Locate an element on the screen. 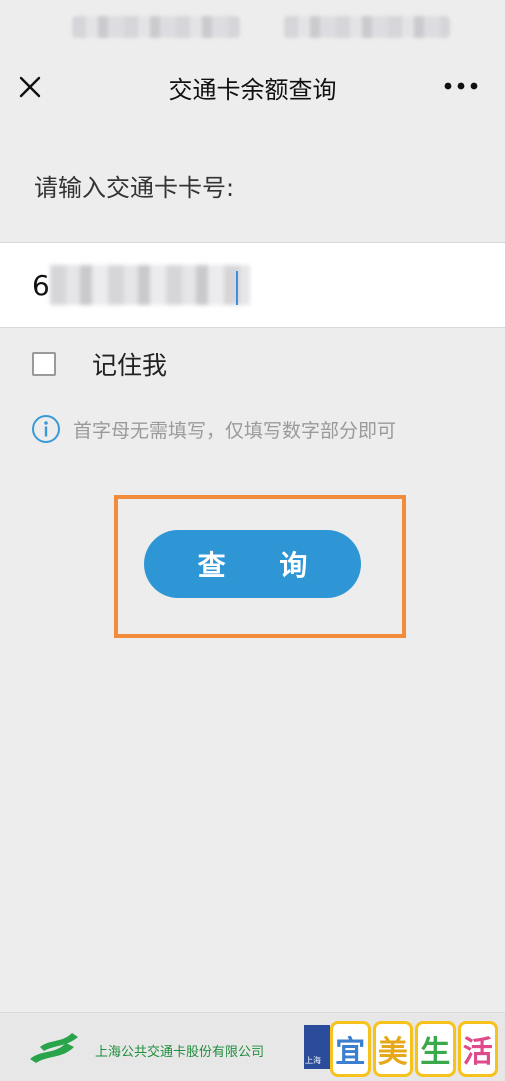  watermark-char: 美 is located at coordinates (392, 1049).